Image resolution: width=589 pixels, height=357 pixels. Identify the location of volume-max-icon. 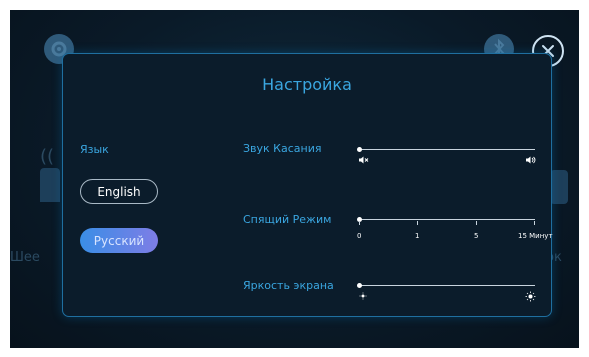
(531, 161).